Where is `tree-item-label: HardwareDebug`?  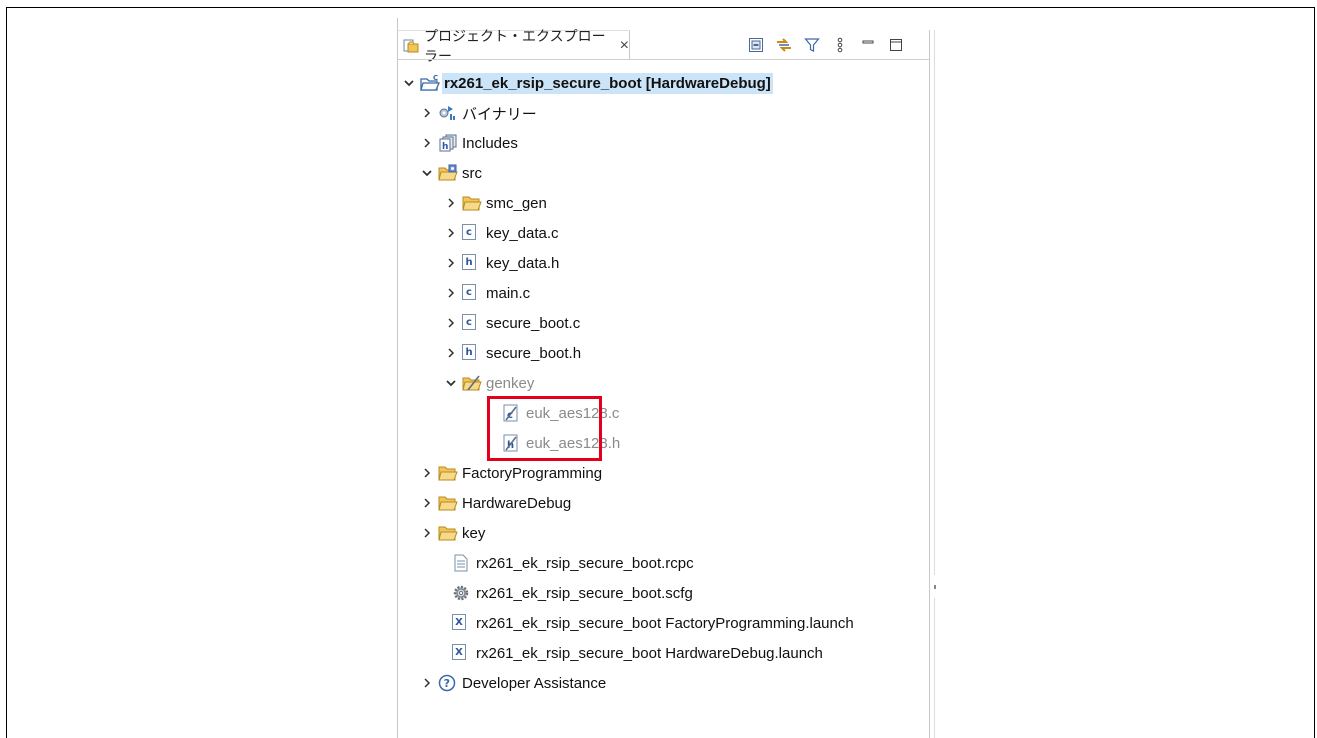 tree-item-label: HardwareDebug is located at coordinates (517, 503).